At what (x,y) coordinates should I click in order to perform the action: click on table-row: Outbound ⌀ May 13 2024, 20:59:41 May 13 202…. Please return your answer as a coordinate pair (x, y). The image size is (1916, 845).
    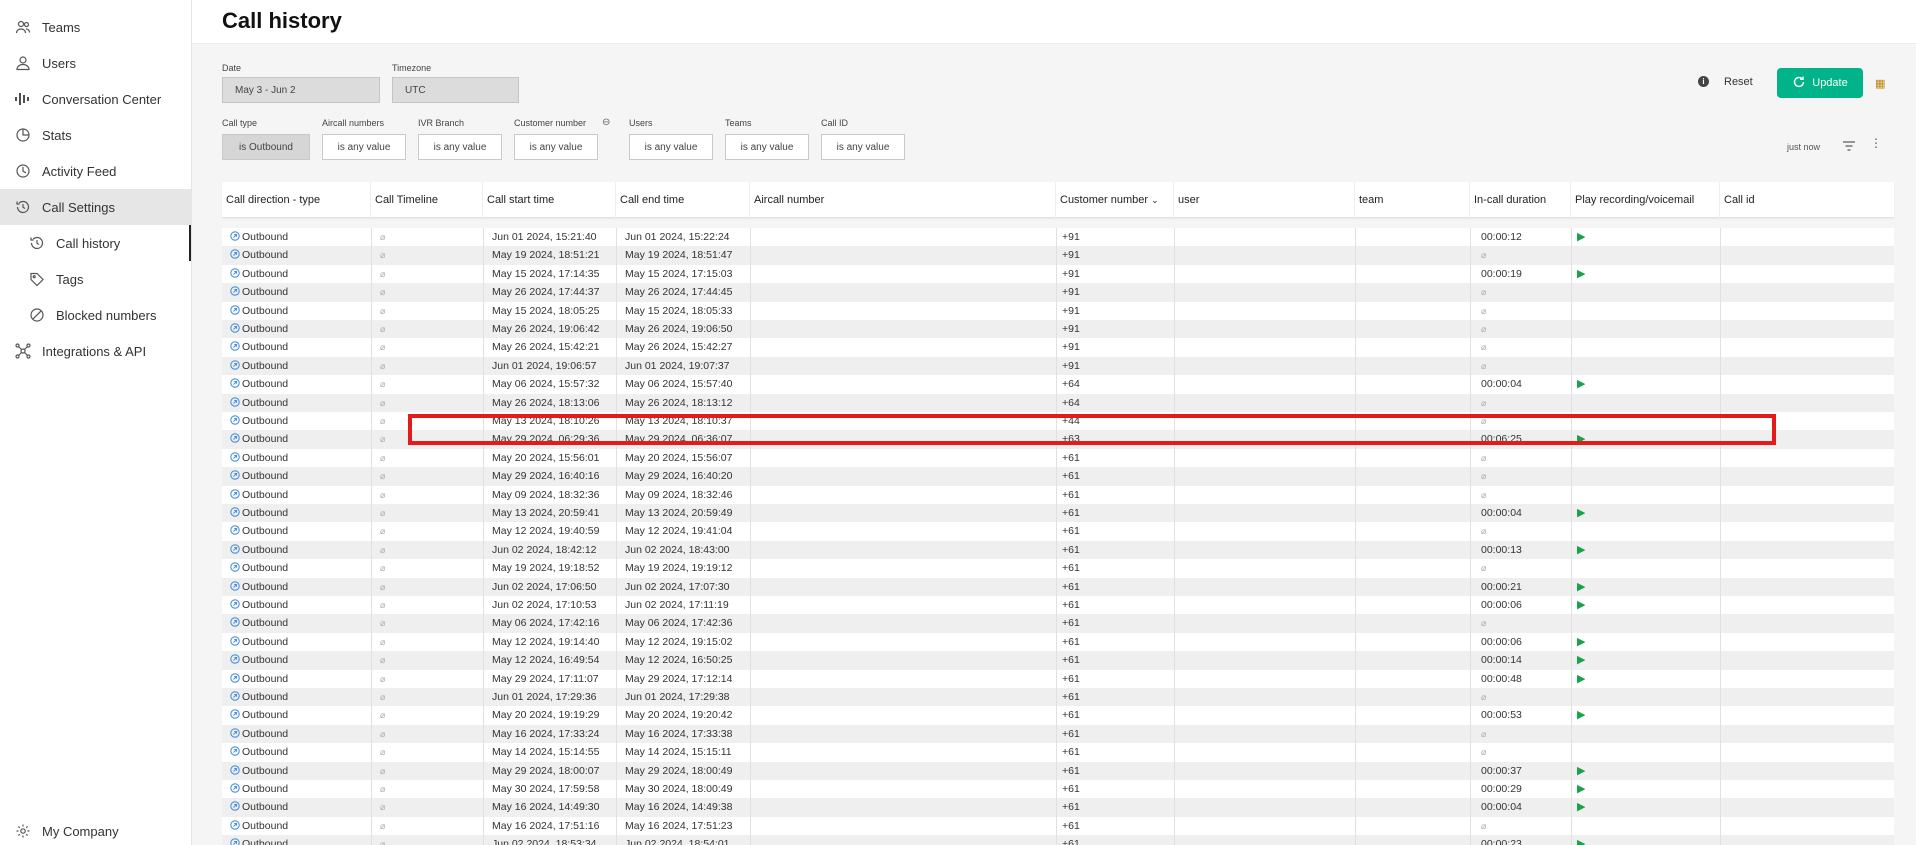
    Looking at the image, I should click on (1058, 513).